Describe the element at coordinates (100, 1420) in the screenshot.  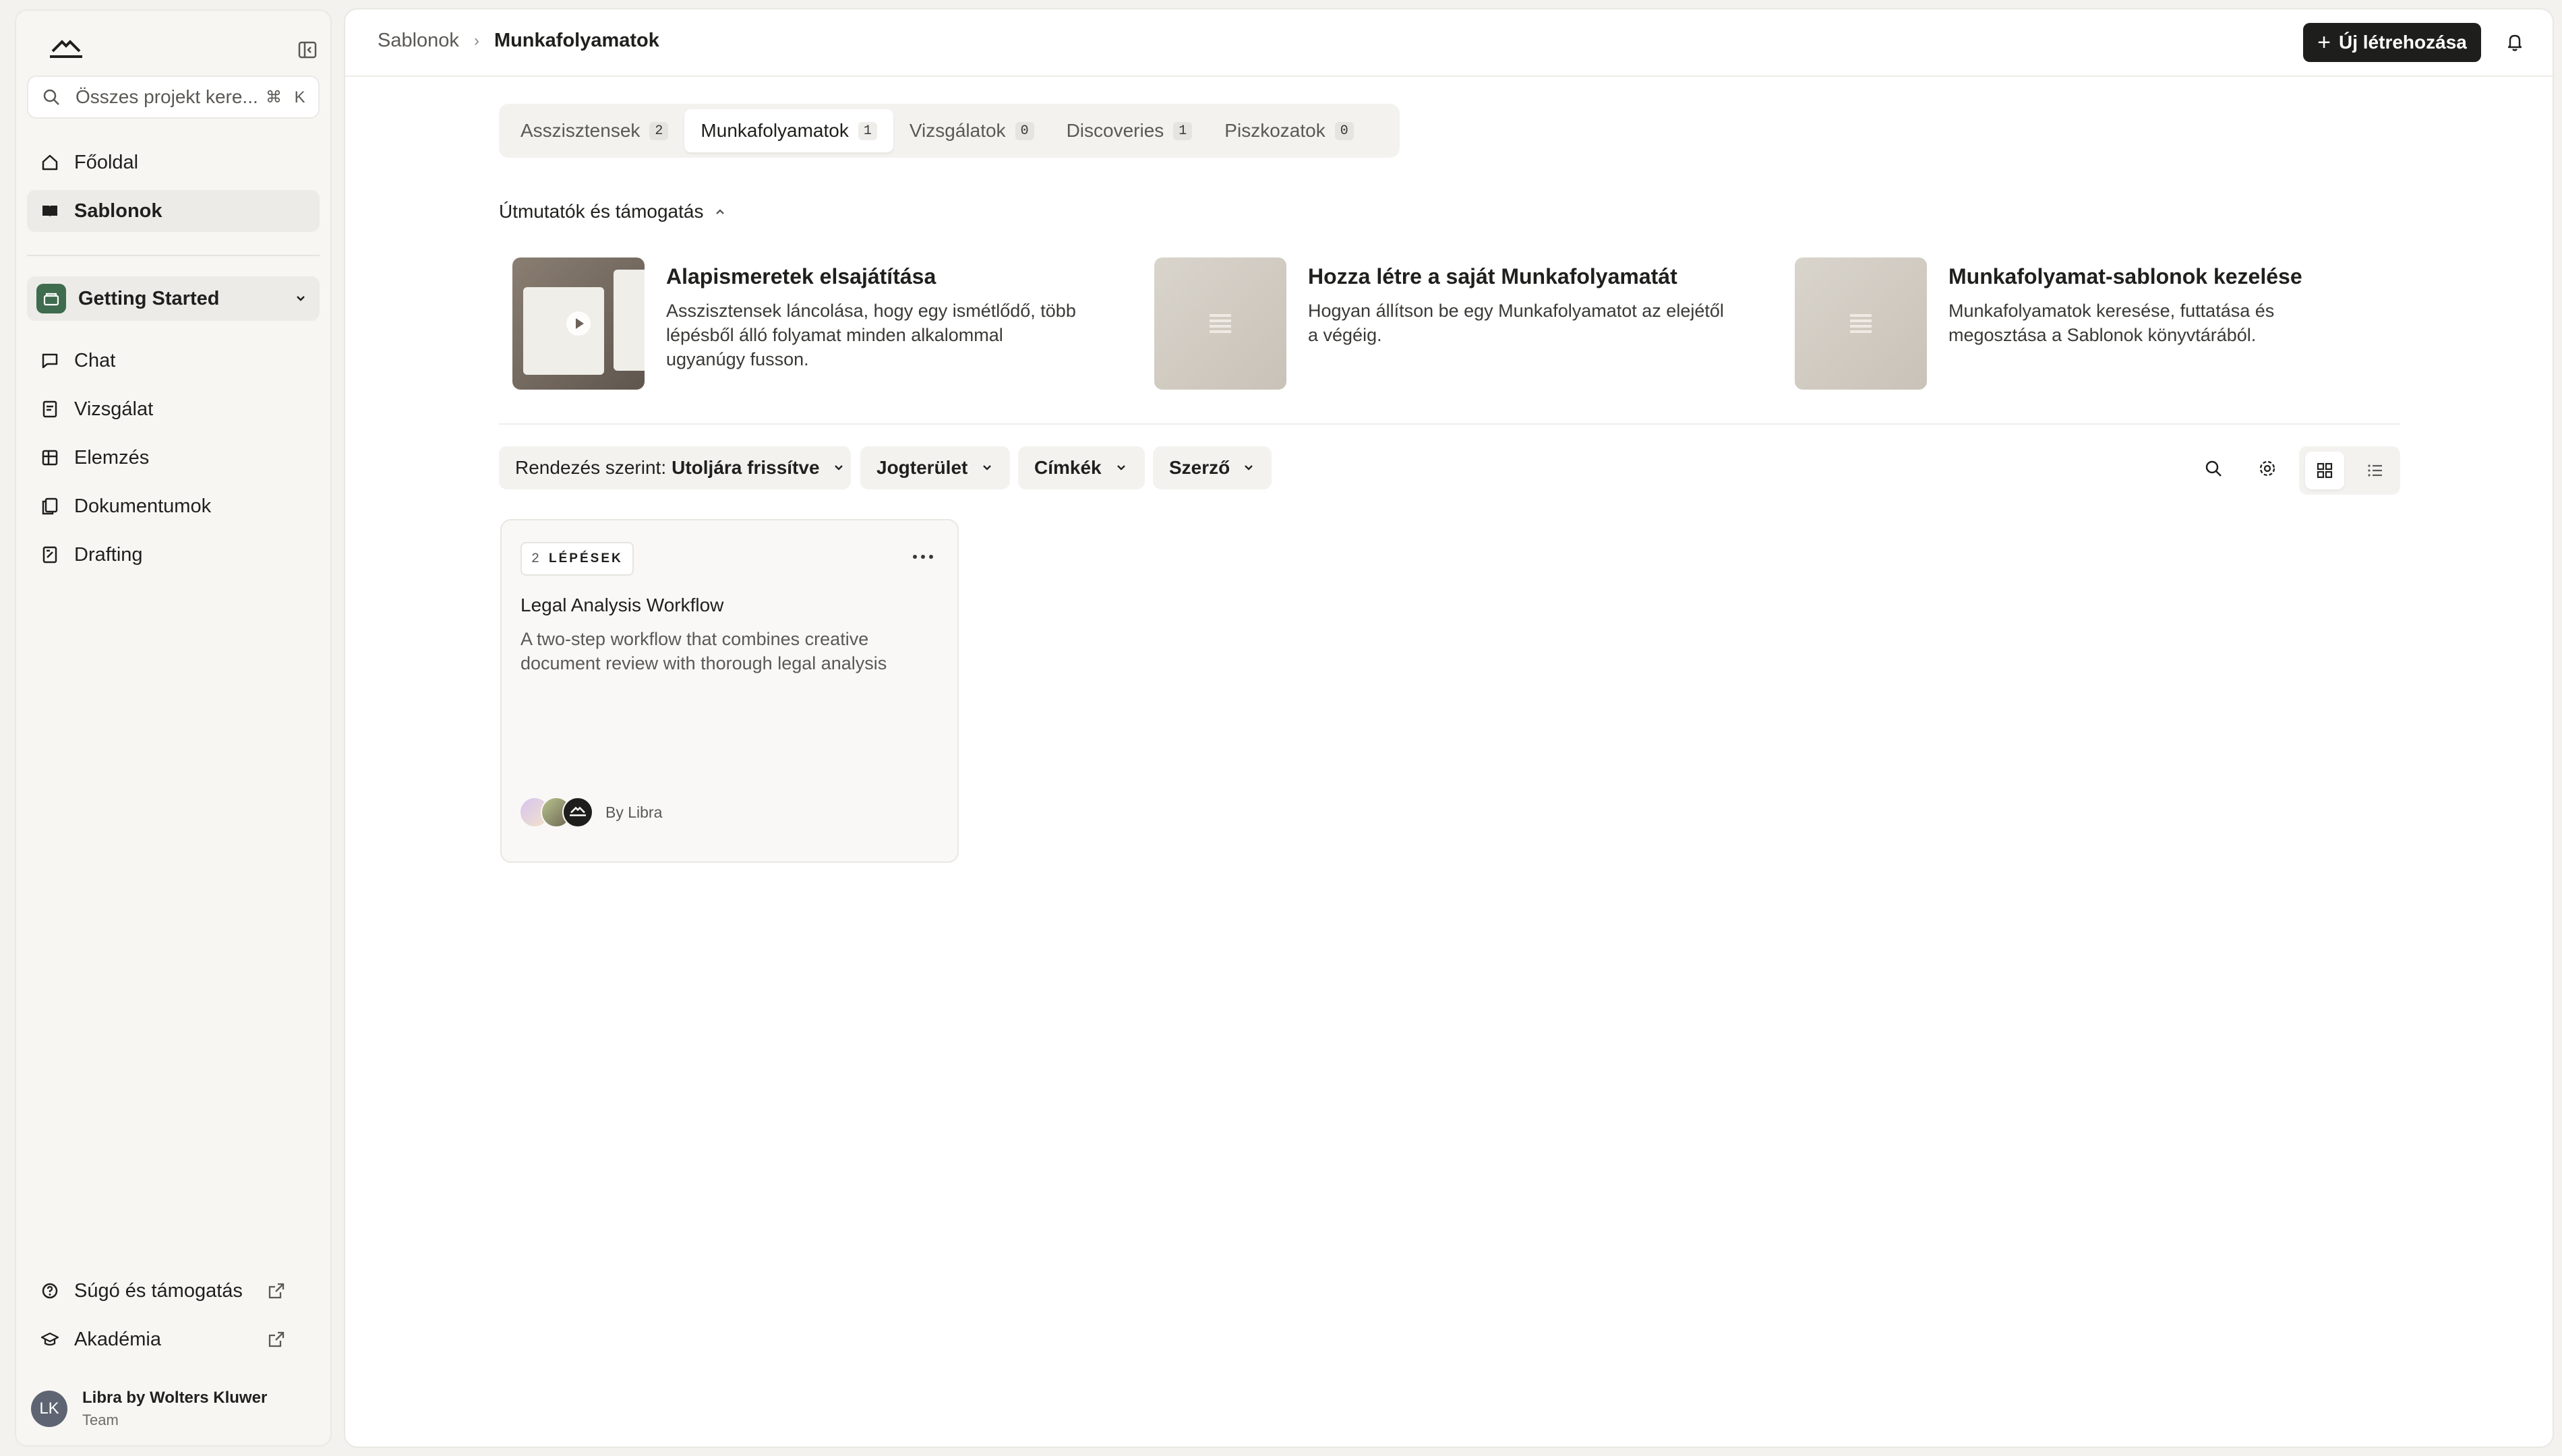
I see `user-team: Team` at that location.